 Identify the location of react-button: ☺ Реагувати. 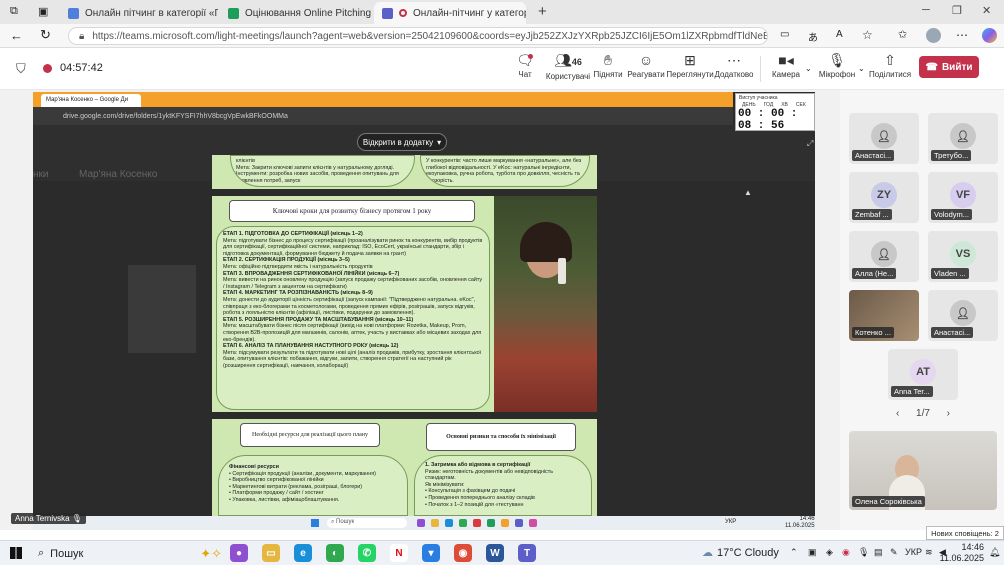
(646, 65).